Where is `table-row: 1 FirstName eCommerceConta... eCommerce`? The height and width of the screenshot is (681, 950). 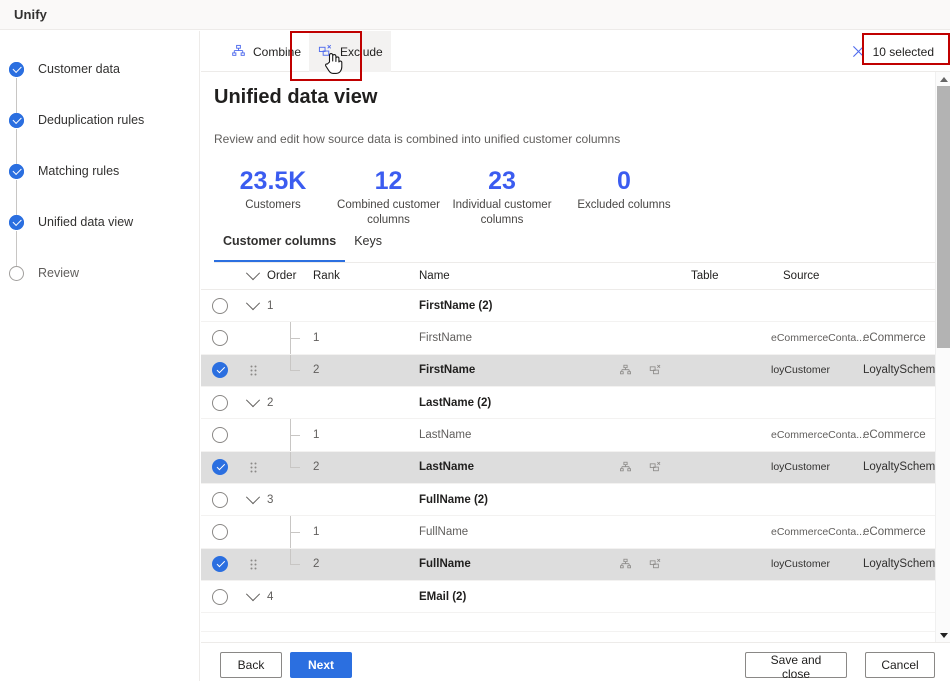
table-row: 1 FirstName eCommerceConta... eCommerce is located at coordinates (568, 338).